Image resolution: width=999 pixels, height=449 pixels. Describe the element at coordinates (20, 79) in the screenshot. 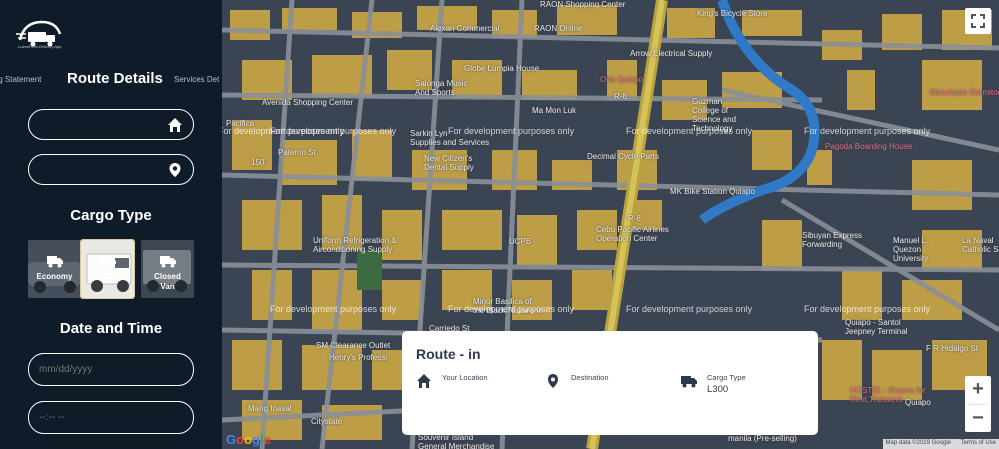

I see `tab-billing-statement: ing Statement` at that location.